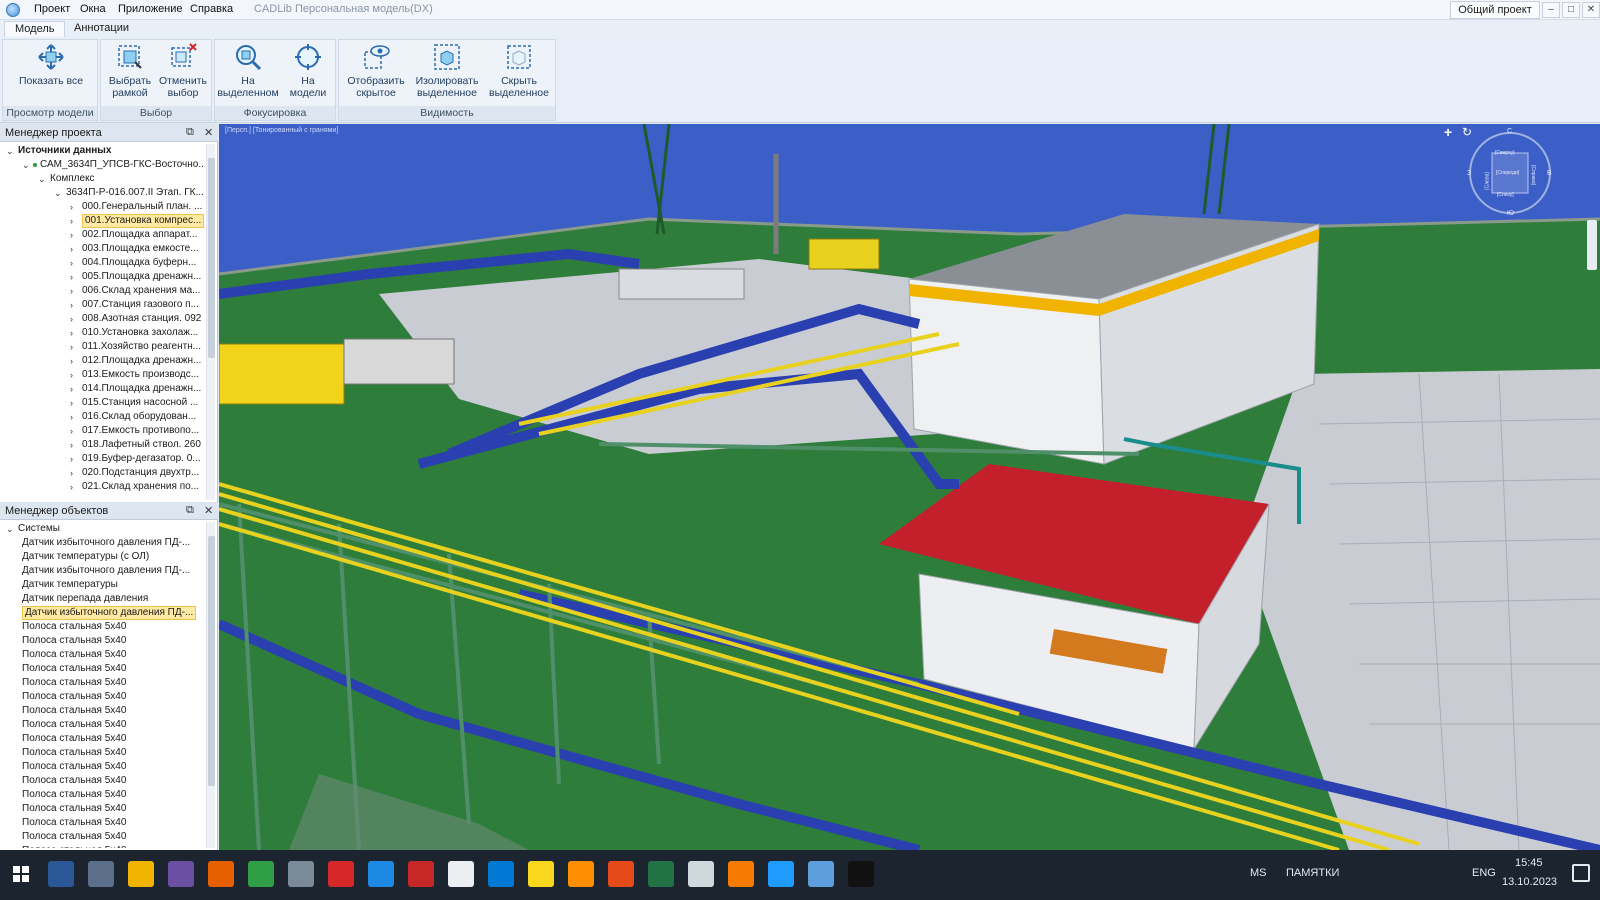  I want to click on cadlib-icon, so click(821, 874).